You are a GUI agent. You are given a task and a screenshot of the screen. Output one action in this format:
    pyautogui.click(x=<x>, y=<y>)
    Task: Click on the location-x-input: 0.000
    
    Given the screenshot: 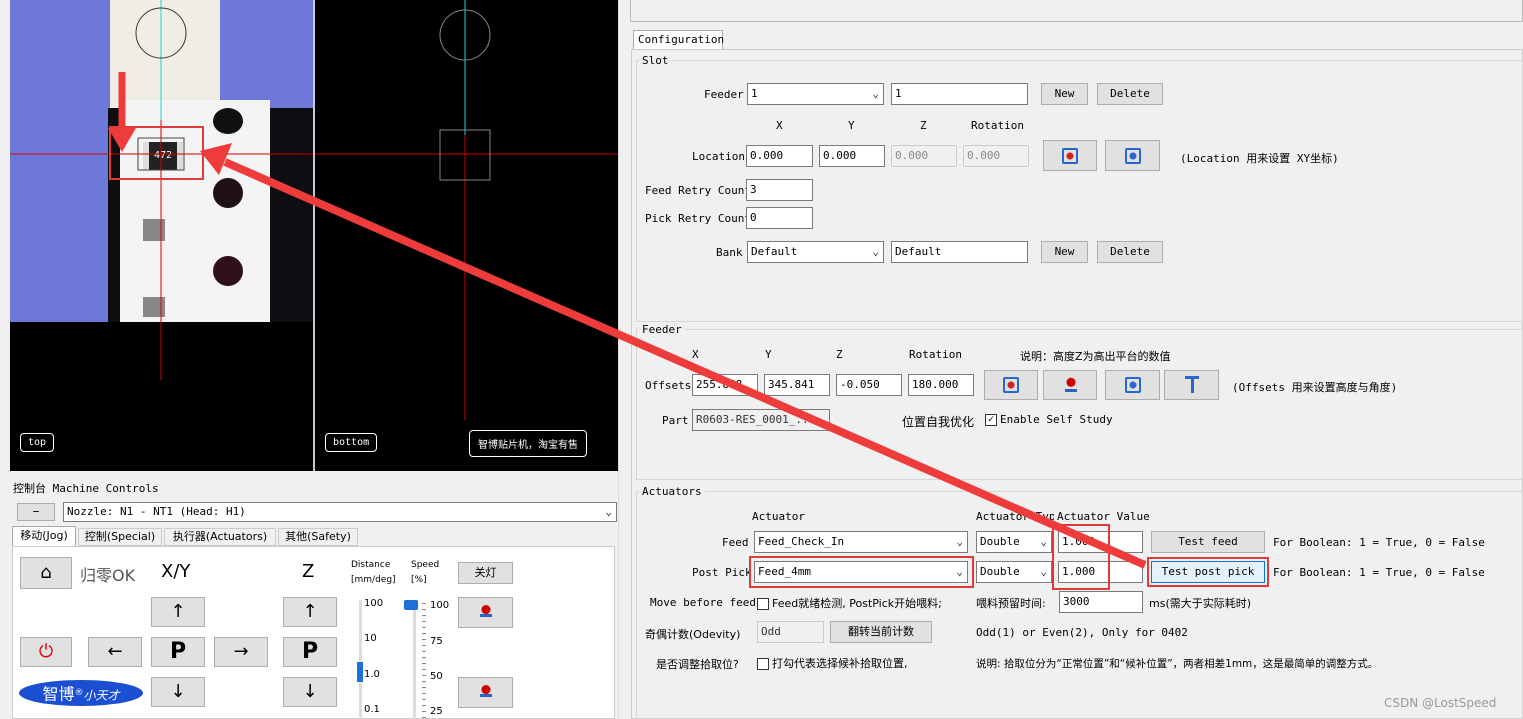 What is the action you would take?
    pyautogui.click(x=779, y=156)
    